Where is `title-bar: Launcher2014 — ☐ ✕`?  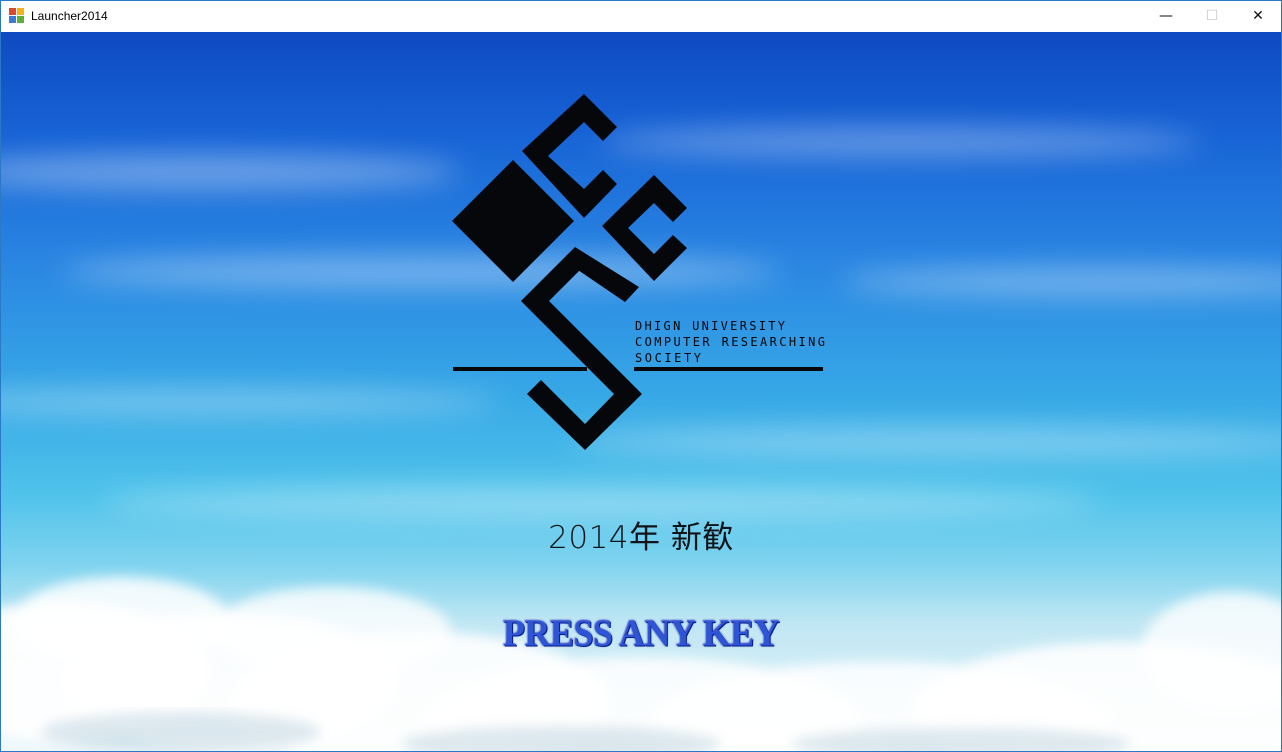
title-bar: Launcher2014 — ☐ ✕ is located at coordinates (641, 16).